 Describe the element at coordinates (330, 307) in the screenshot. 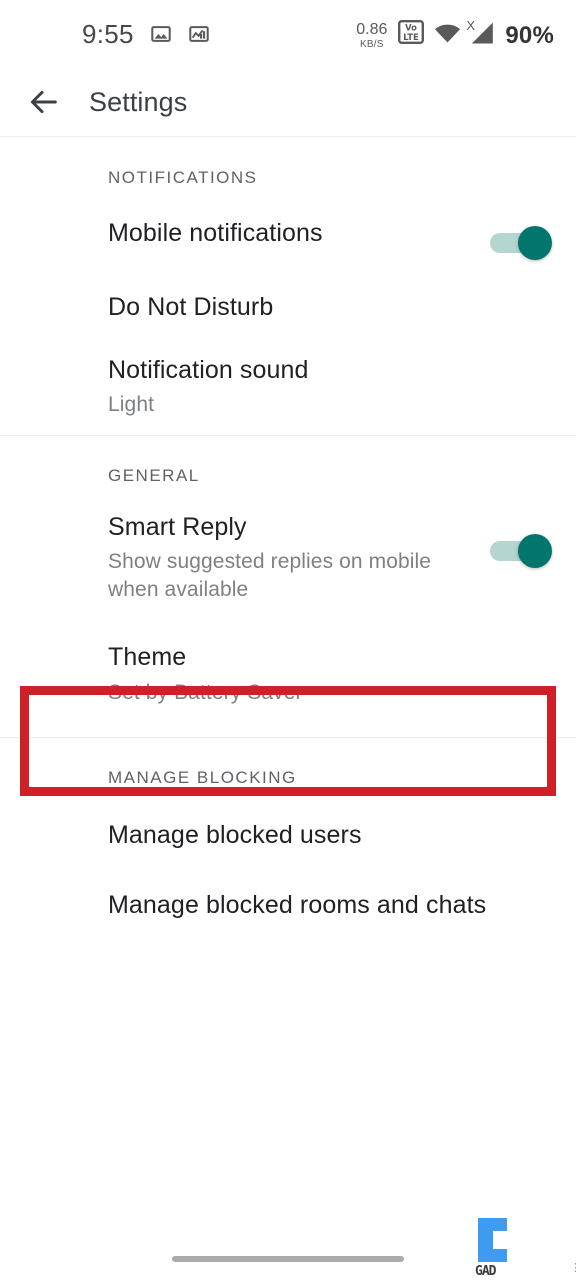

I see `row-text: Do Not Disturb` at that location.